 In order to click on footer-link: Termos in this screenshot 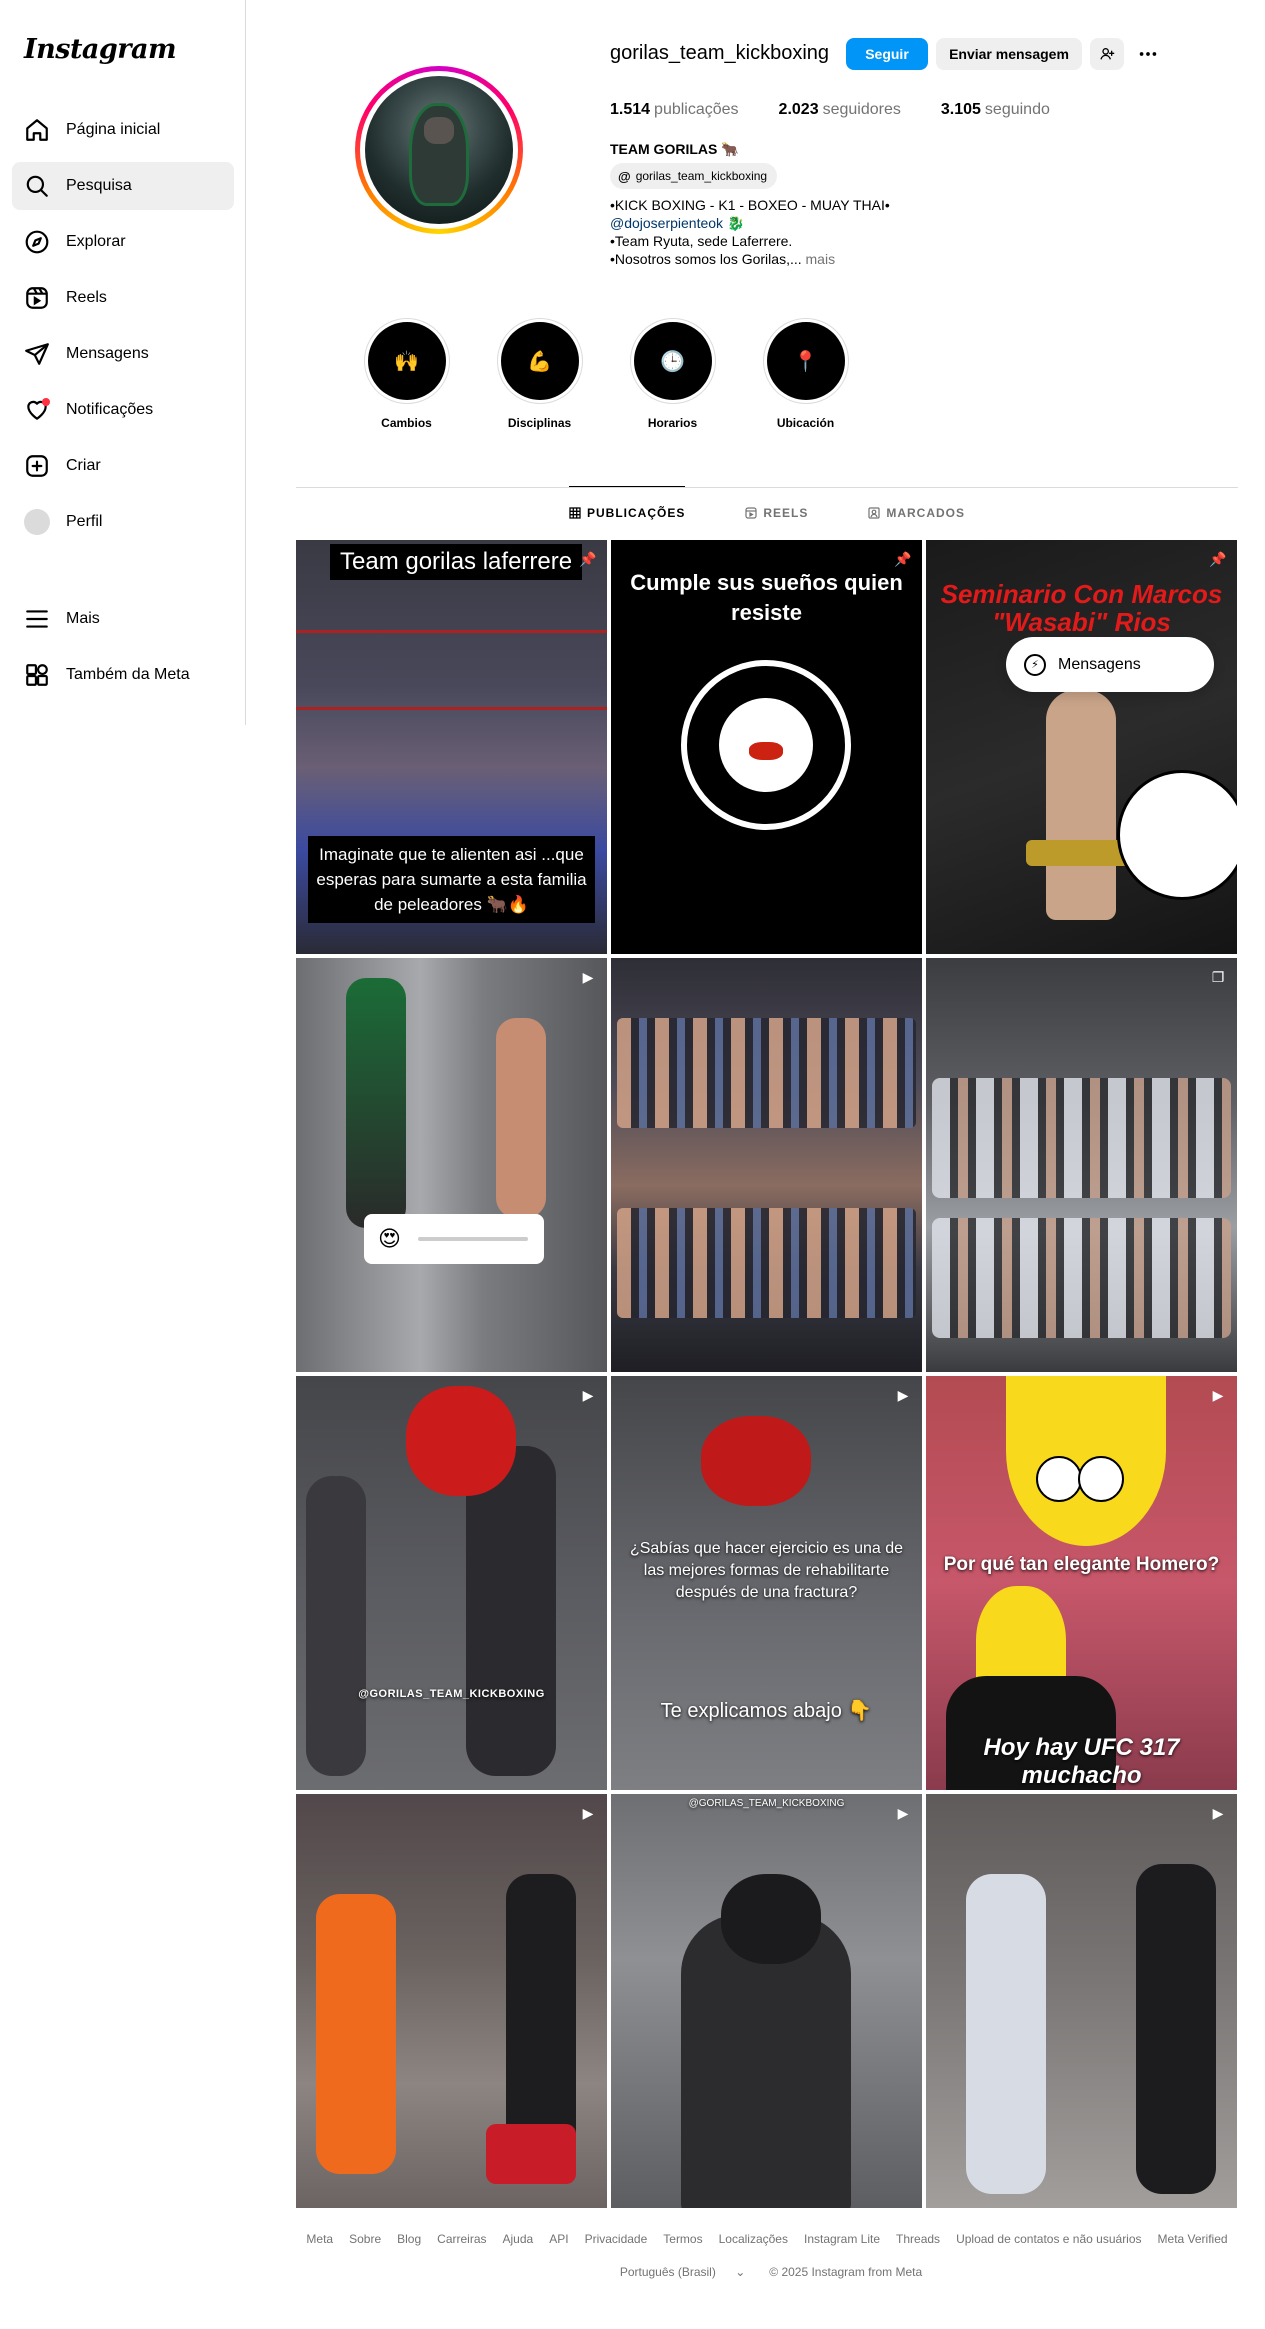, I will do `click(682, 2239)`.